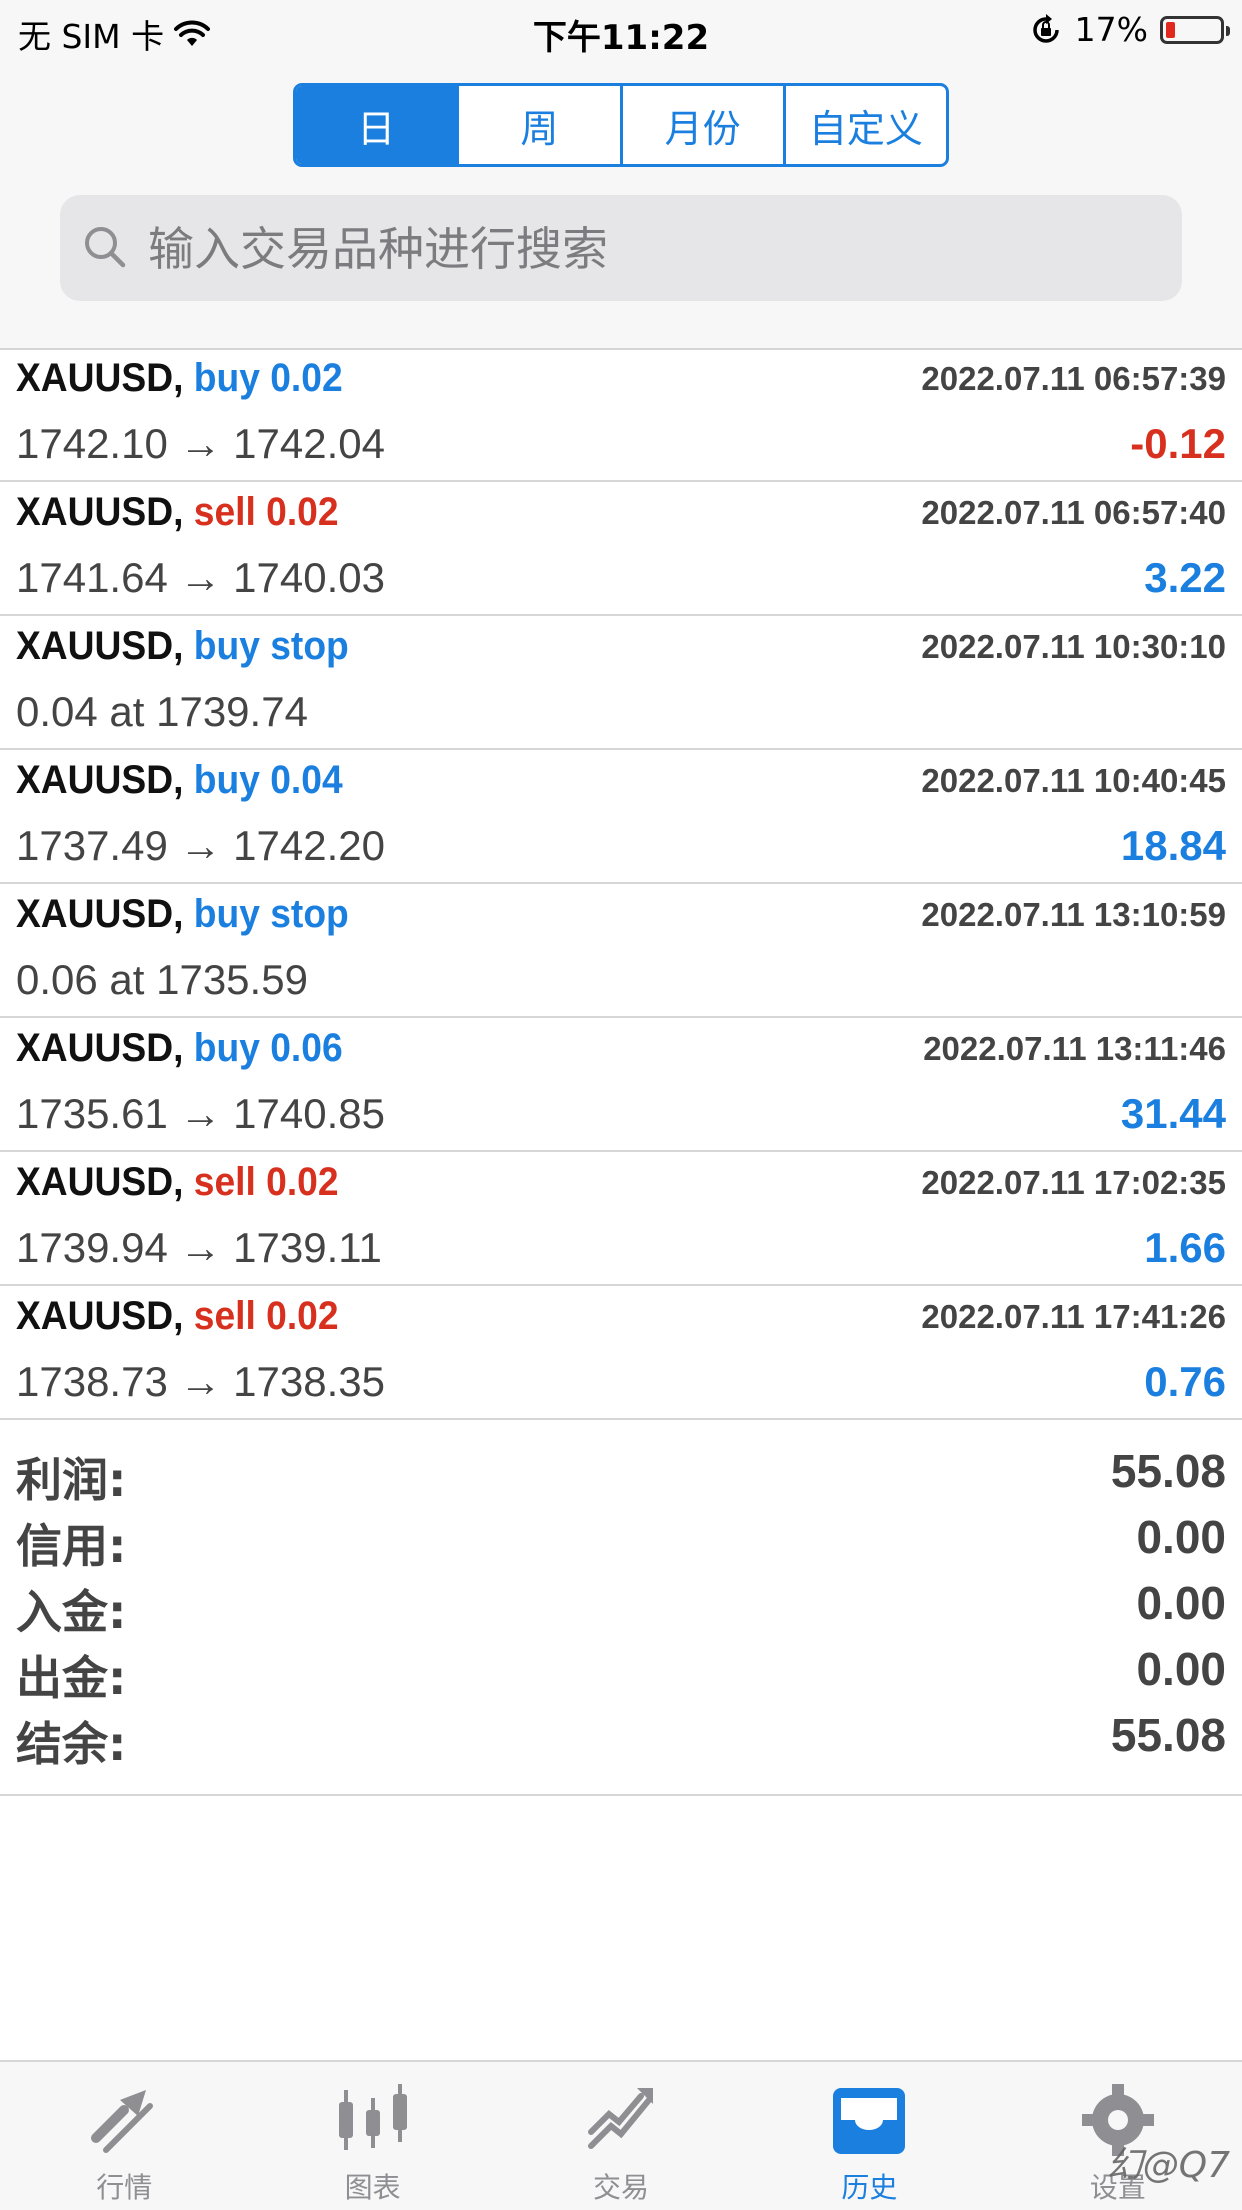 This screenshot has height=2210, width=1242. What do you see at coordinates (621, 2118) in the screenshot?
I see `trade-icon` at bounding box center [621, 2118].